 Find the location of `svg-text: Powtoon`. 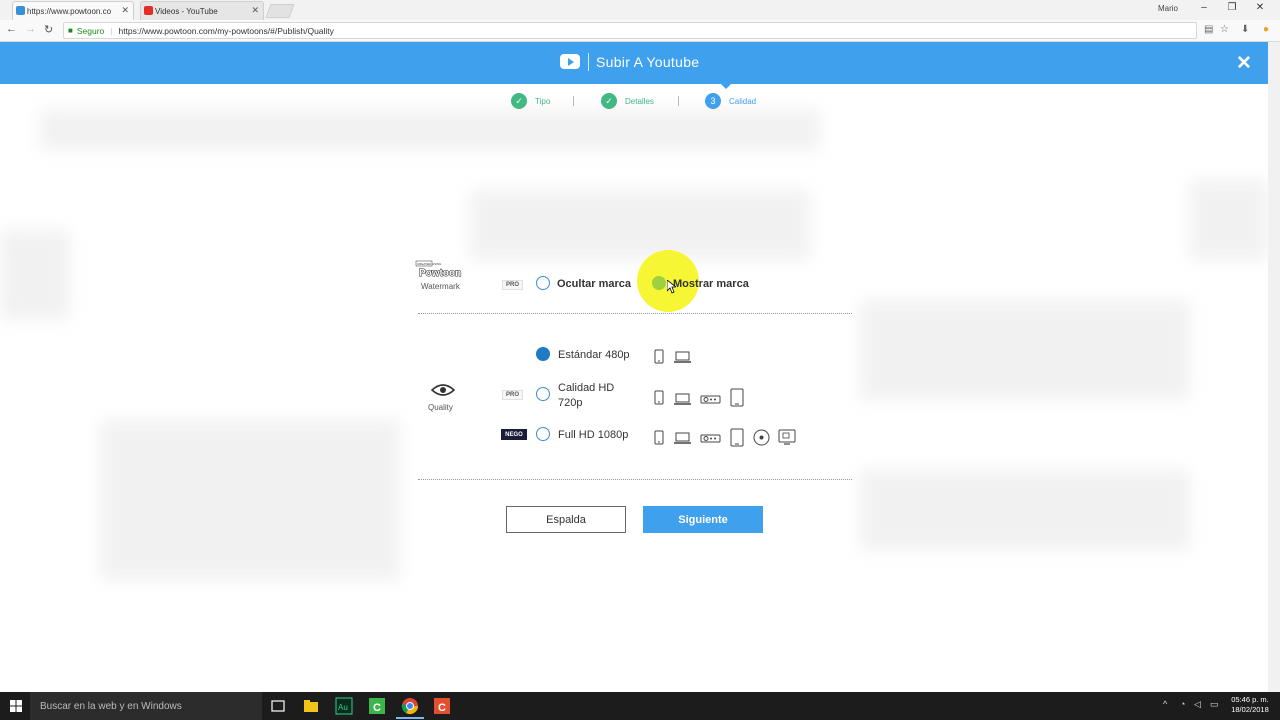

svg-text: Powtoon is located at coordinates (440, 273).